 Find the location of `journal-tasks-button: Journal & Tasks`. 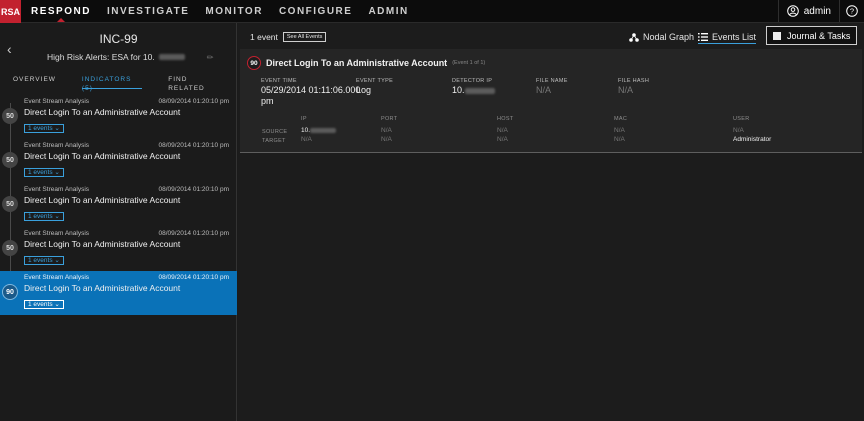

journal-tasks-button: Journal & Tasks is located at coordinates (811, 35).